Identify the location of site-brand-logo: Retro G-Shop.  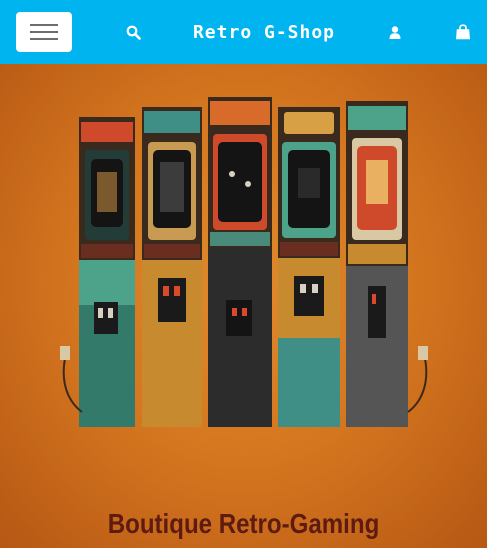
(264, 33).